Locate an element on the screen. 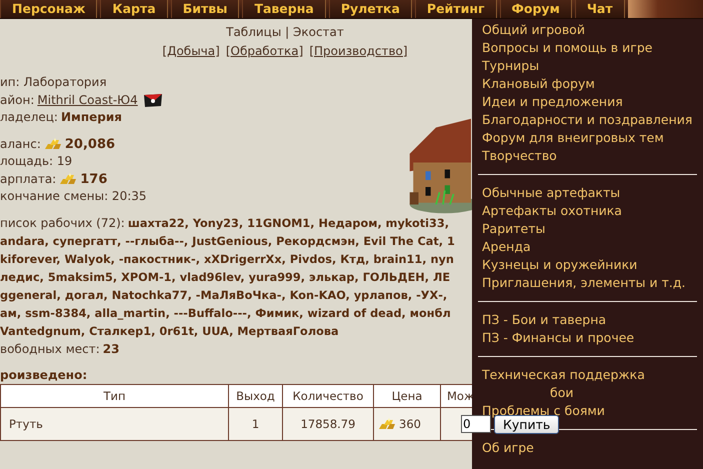 This screenshot has height=469, width=703. produced-title: роизведено: is located at coordinates (44, 375).